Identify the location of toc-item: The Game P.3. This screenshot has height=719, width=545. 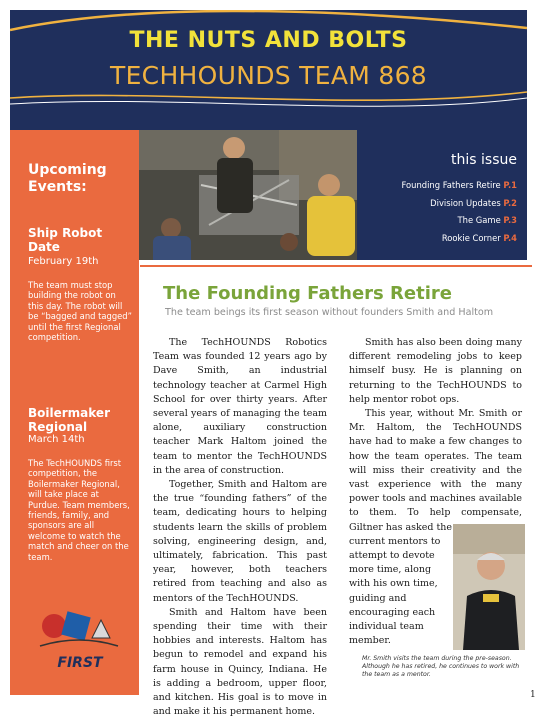
(487, 220).